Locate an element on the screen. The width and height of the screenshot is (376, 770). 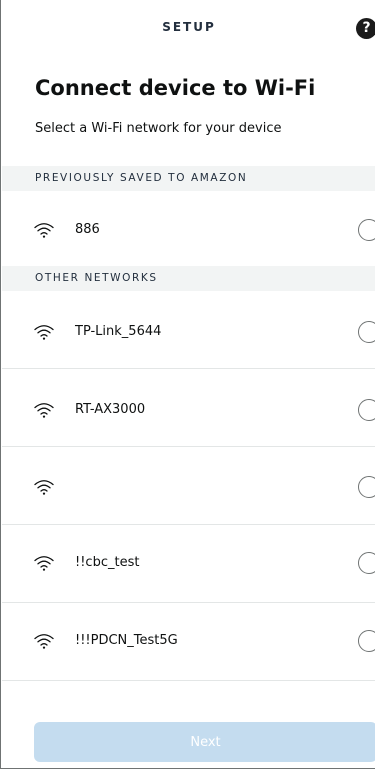
section-header-other: OTHER NETWORKS is located at coordinates (188, 278).